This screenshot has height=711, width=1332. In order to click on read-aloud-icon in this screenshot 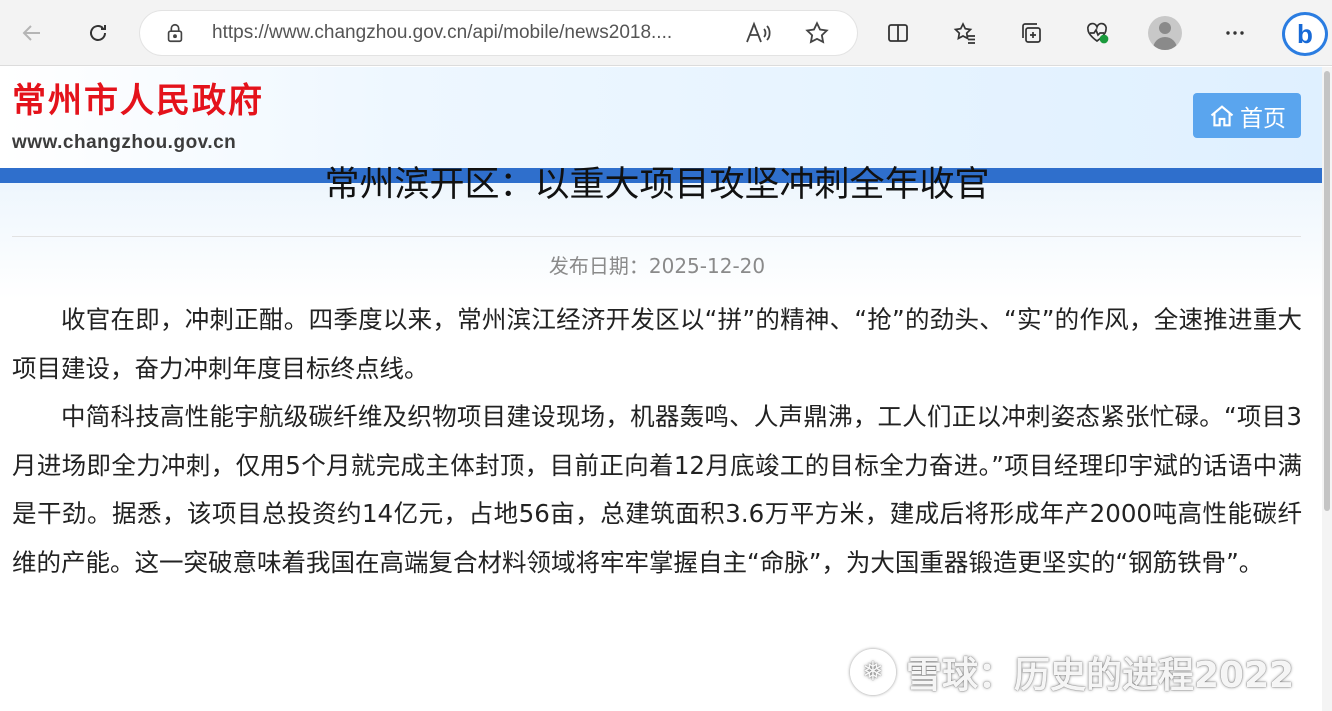, I will do `click(758, 33)`.